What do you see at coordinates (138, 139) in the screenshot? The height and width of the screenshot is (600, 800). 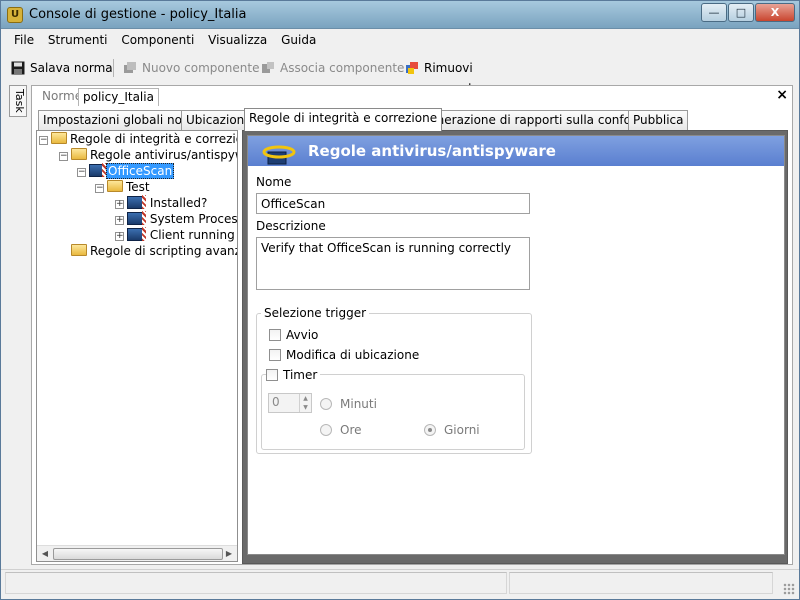 I see `tree-node-root: − Regole di integrità e correzione` at bounding box center [138, 139].